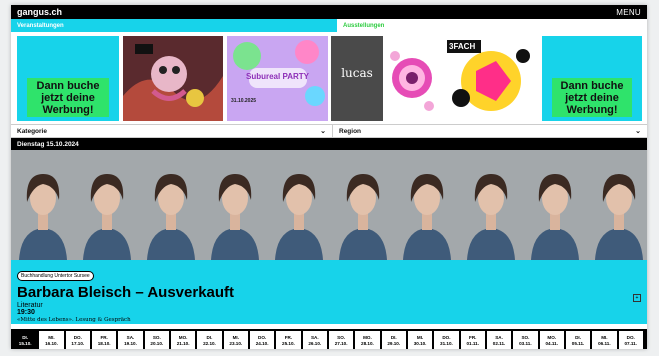 This screenshot has height=356, width=659. Describe the element at coordinates (357, 73) in the screenshot. I see `lucas-word: lucas` at that location.